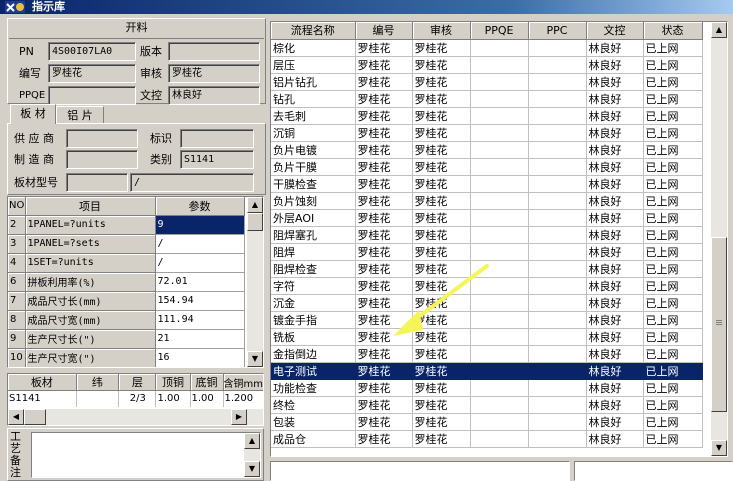  What do you see at coordinates (487, 218) in the screenshot?
I see `process-row: 外层AOI 罗桂花 罗桂花 林良好 已上网` at bounding box center [487, 218].